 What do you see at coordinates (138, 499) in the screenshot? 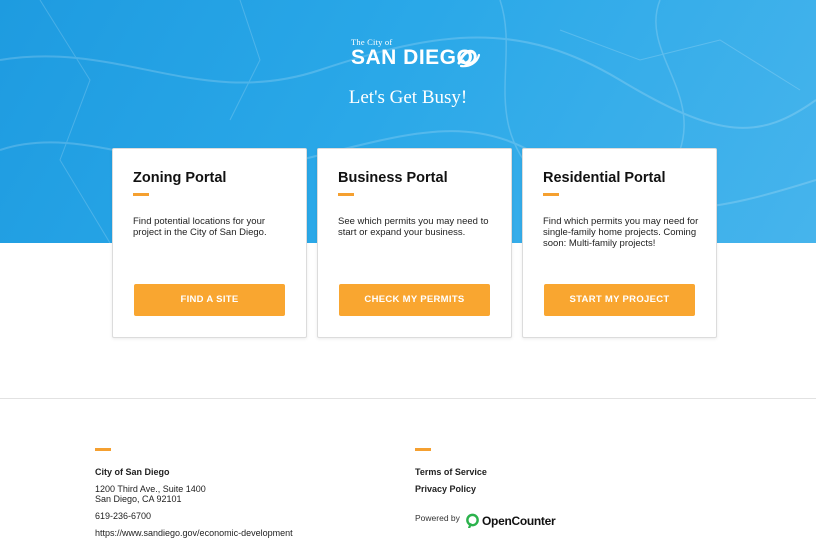
I see `footer-address-line2: San Diego, CA 92101` at bounding box center [138, 499].